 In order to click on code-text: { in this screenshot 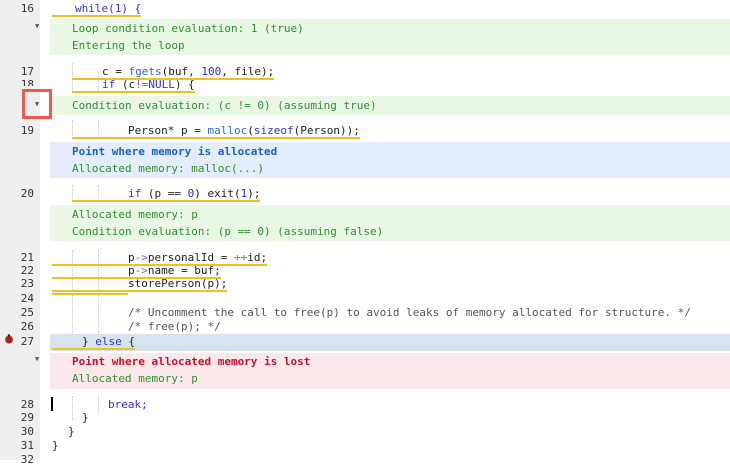, I will do `click(128, 341)`.